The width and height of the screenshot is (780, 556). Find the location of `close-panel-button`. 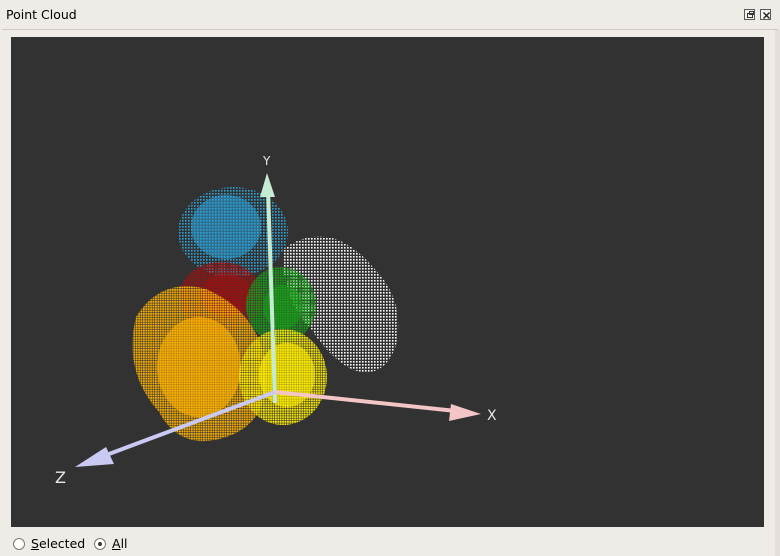

close-panel-button is located at coordinates (765, 14).